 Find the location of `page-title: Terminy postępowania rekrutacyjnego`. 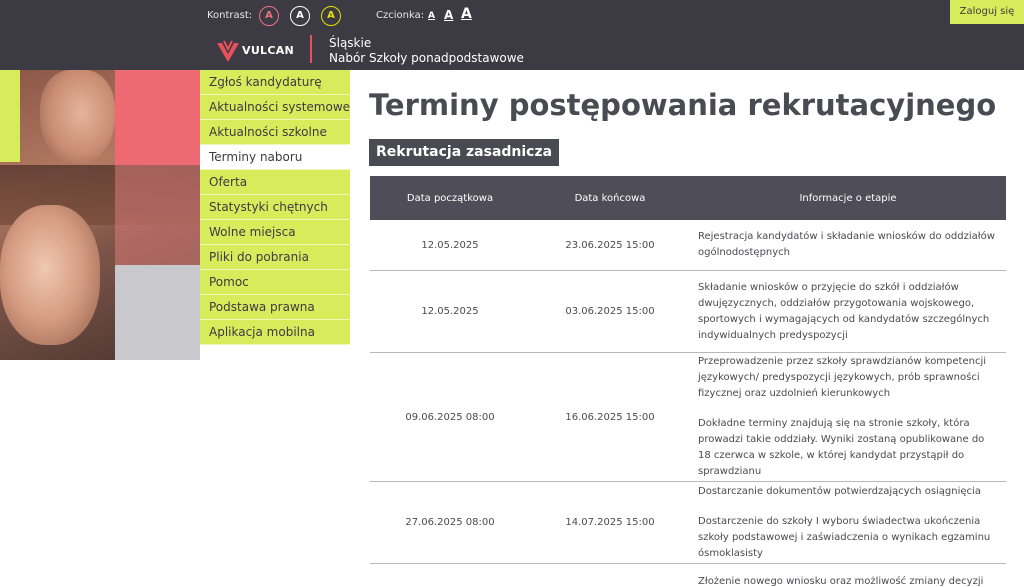

page-title: Terminy postępowania rekrutacyjnego is located at coordinates (683, 105).